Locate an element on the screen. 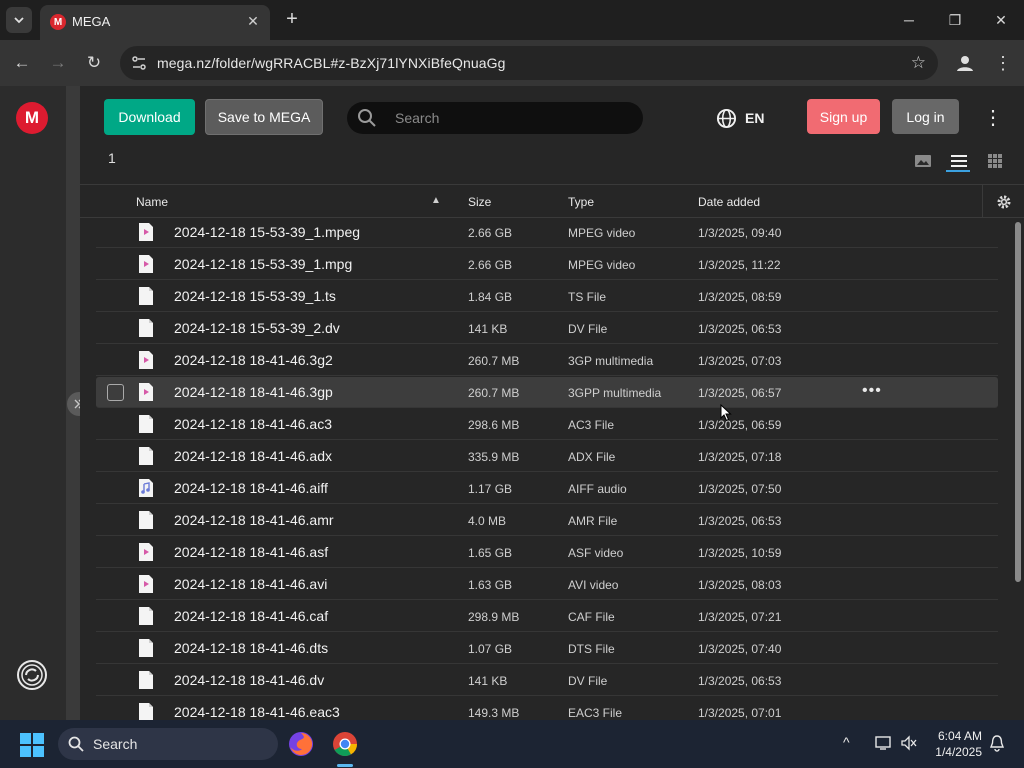 This screenshot has height=768, width=1024. language-selector: EN is located at coordinates (740, 118).